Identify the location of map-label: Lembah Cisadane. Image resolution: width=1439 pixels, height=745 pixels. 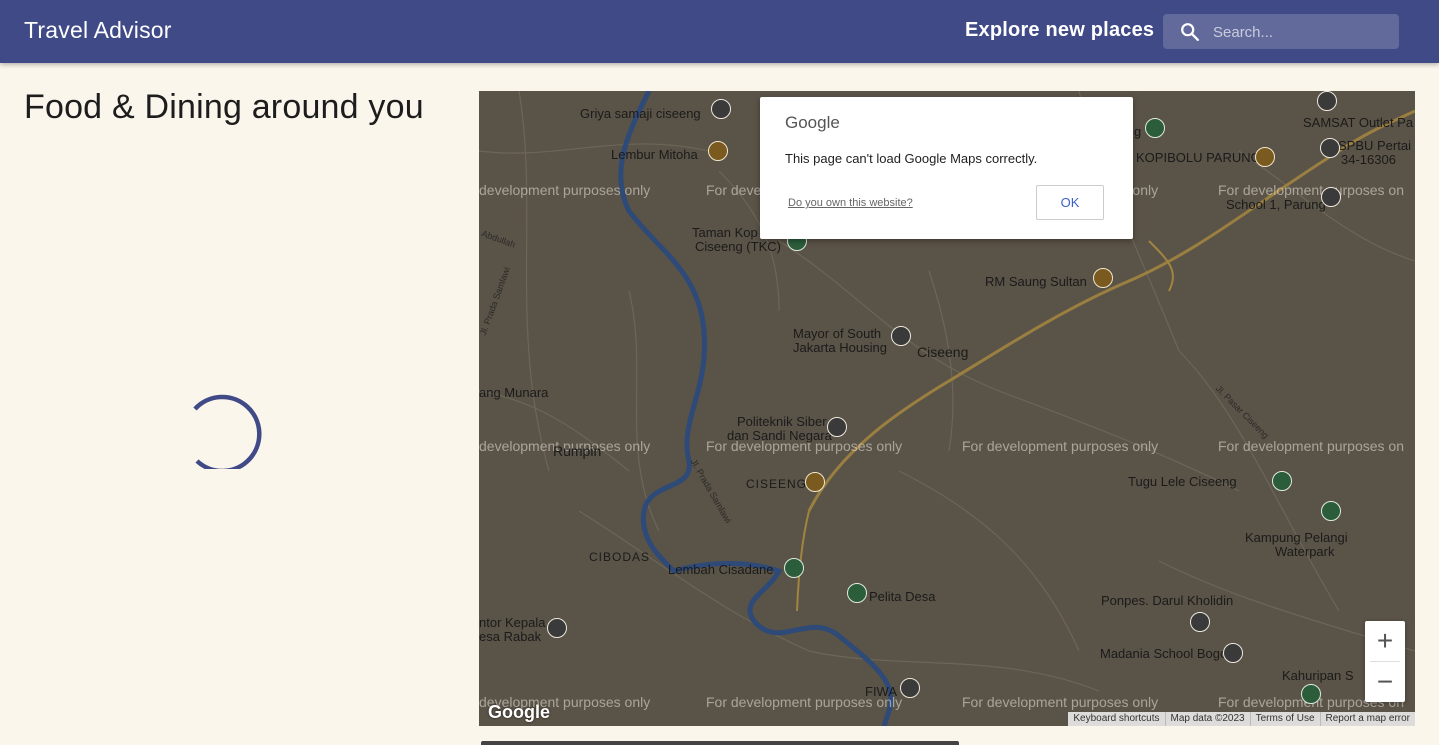
(721, 569).